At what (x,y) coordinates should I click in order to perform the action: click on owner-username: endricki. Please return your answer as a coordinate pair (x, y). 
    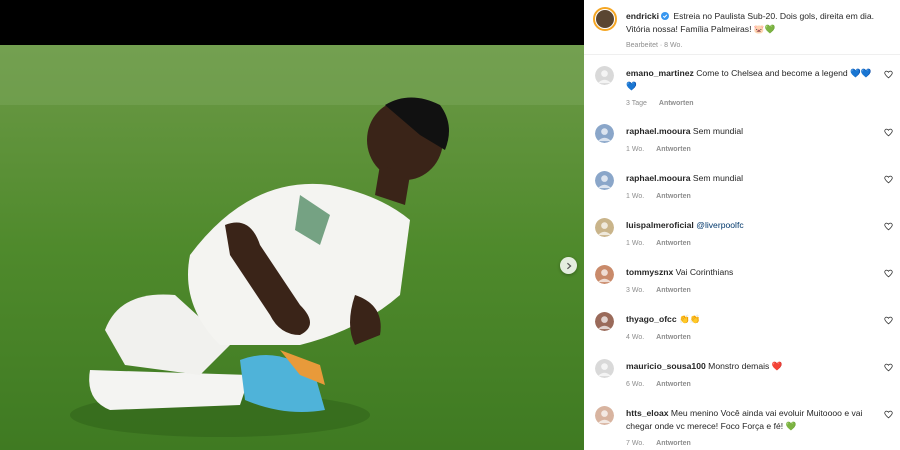
    Looking at the image, I should click on (642, 16).